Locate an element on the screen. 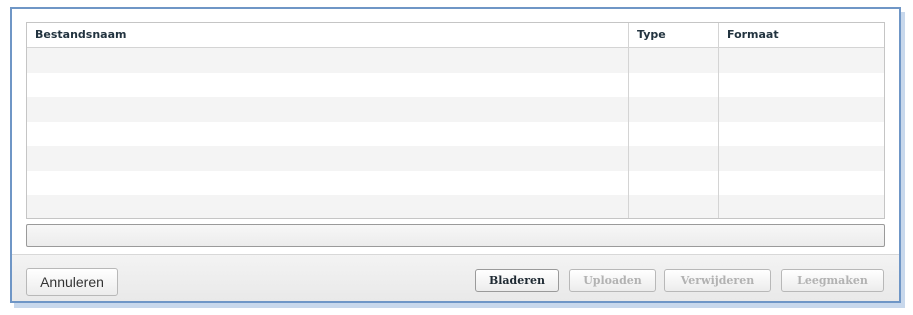  delete-button: Verwijderen is located at coordinates (717, 280).